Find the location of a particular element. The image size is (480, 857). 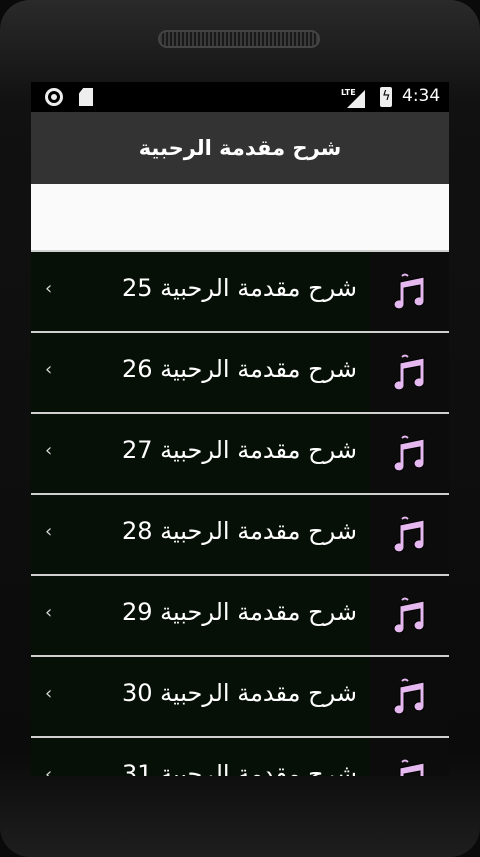

signal-indicator: LTE is located at coordinates (353, 98).